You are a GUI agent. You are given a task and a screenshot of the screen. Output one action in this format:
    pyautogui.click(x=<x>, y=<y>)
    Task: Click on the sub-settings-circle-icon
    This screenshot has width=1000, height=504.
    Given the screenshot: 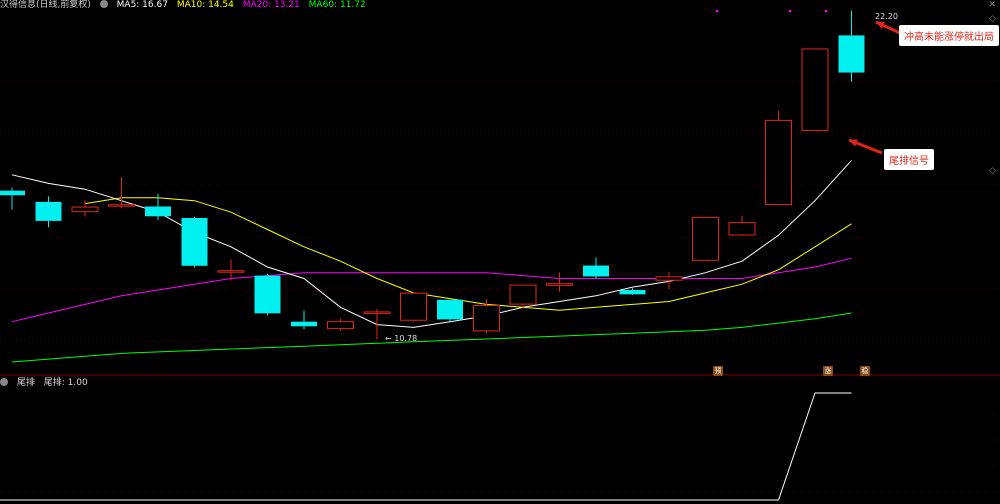 What is the action you would take?
    pyautogui.click(x=4, y=382)
    